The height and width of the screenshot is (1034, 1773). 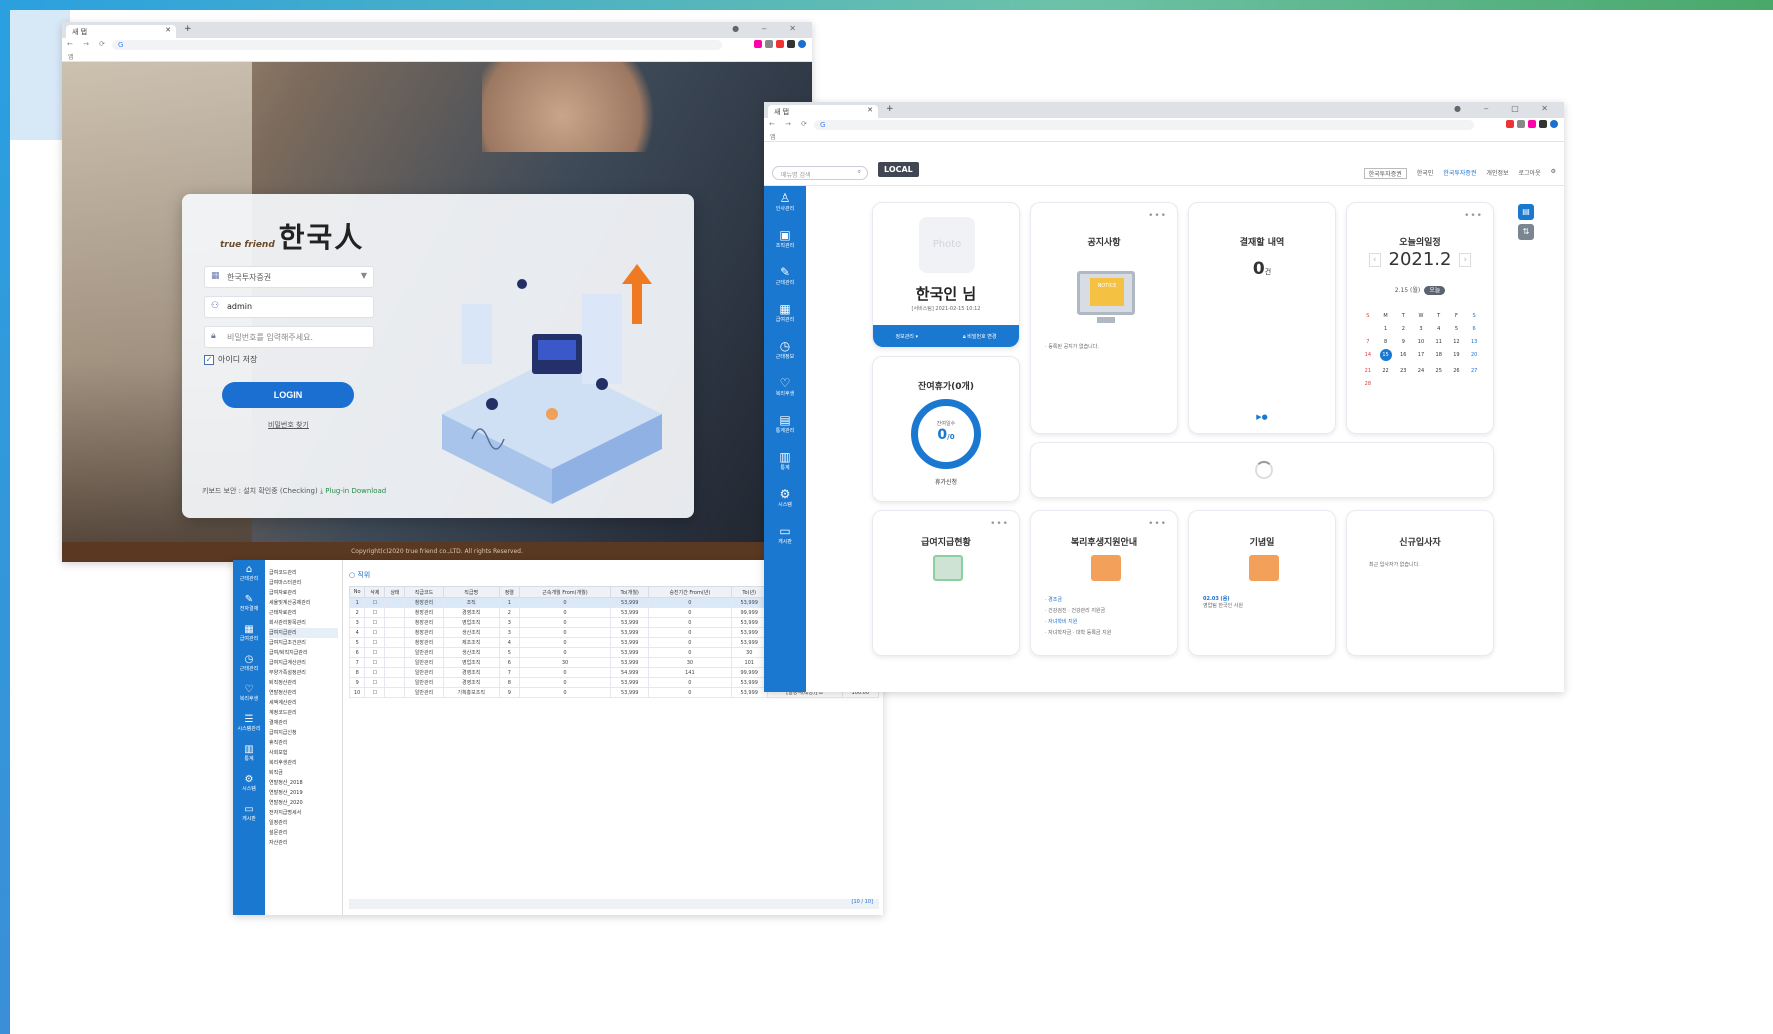 What do you see at coordinates (859, 172) in the screenshot?
I see `search-icon: ⌕` at bounding box center [859, 172].